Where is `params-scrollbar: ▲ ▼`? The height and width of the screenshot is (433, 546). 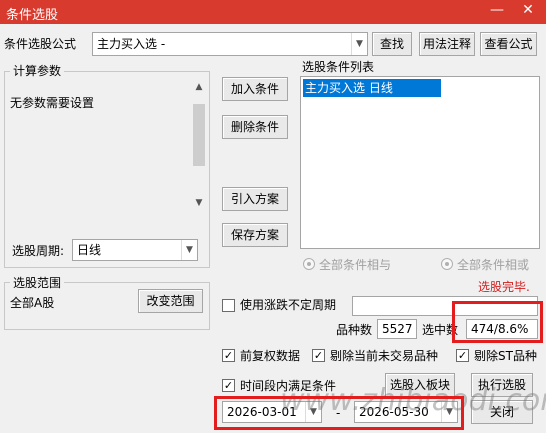 params-scrollbar: ▲ ▼ is located at coordinates (199, 145).